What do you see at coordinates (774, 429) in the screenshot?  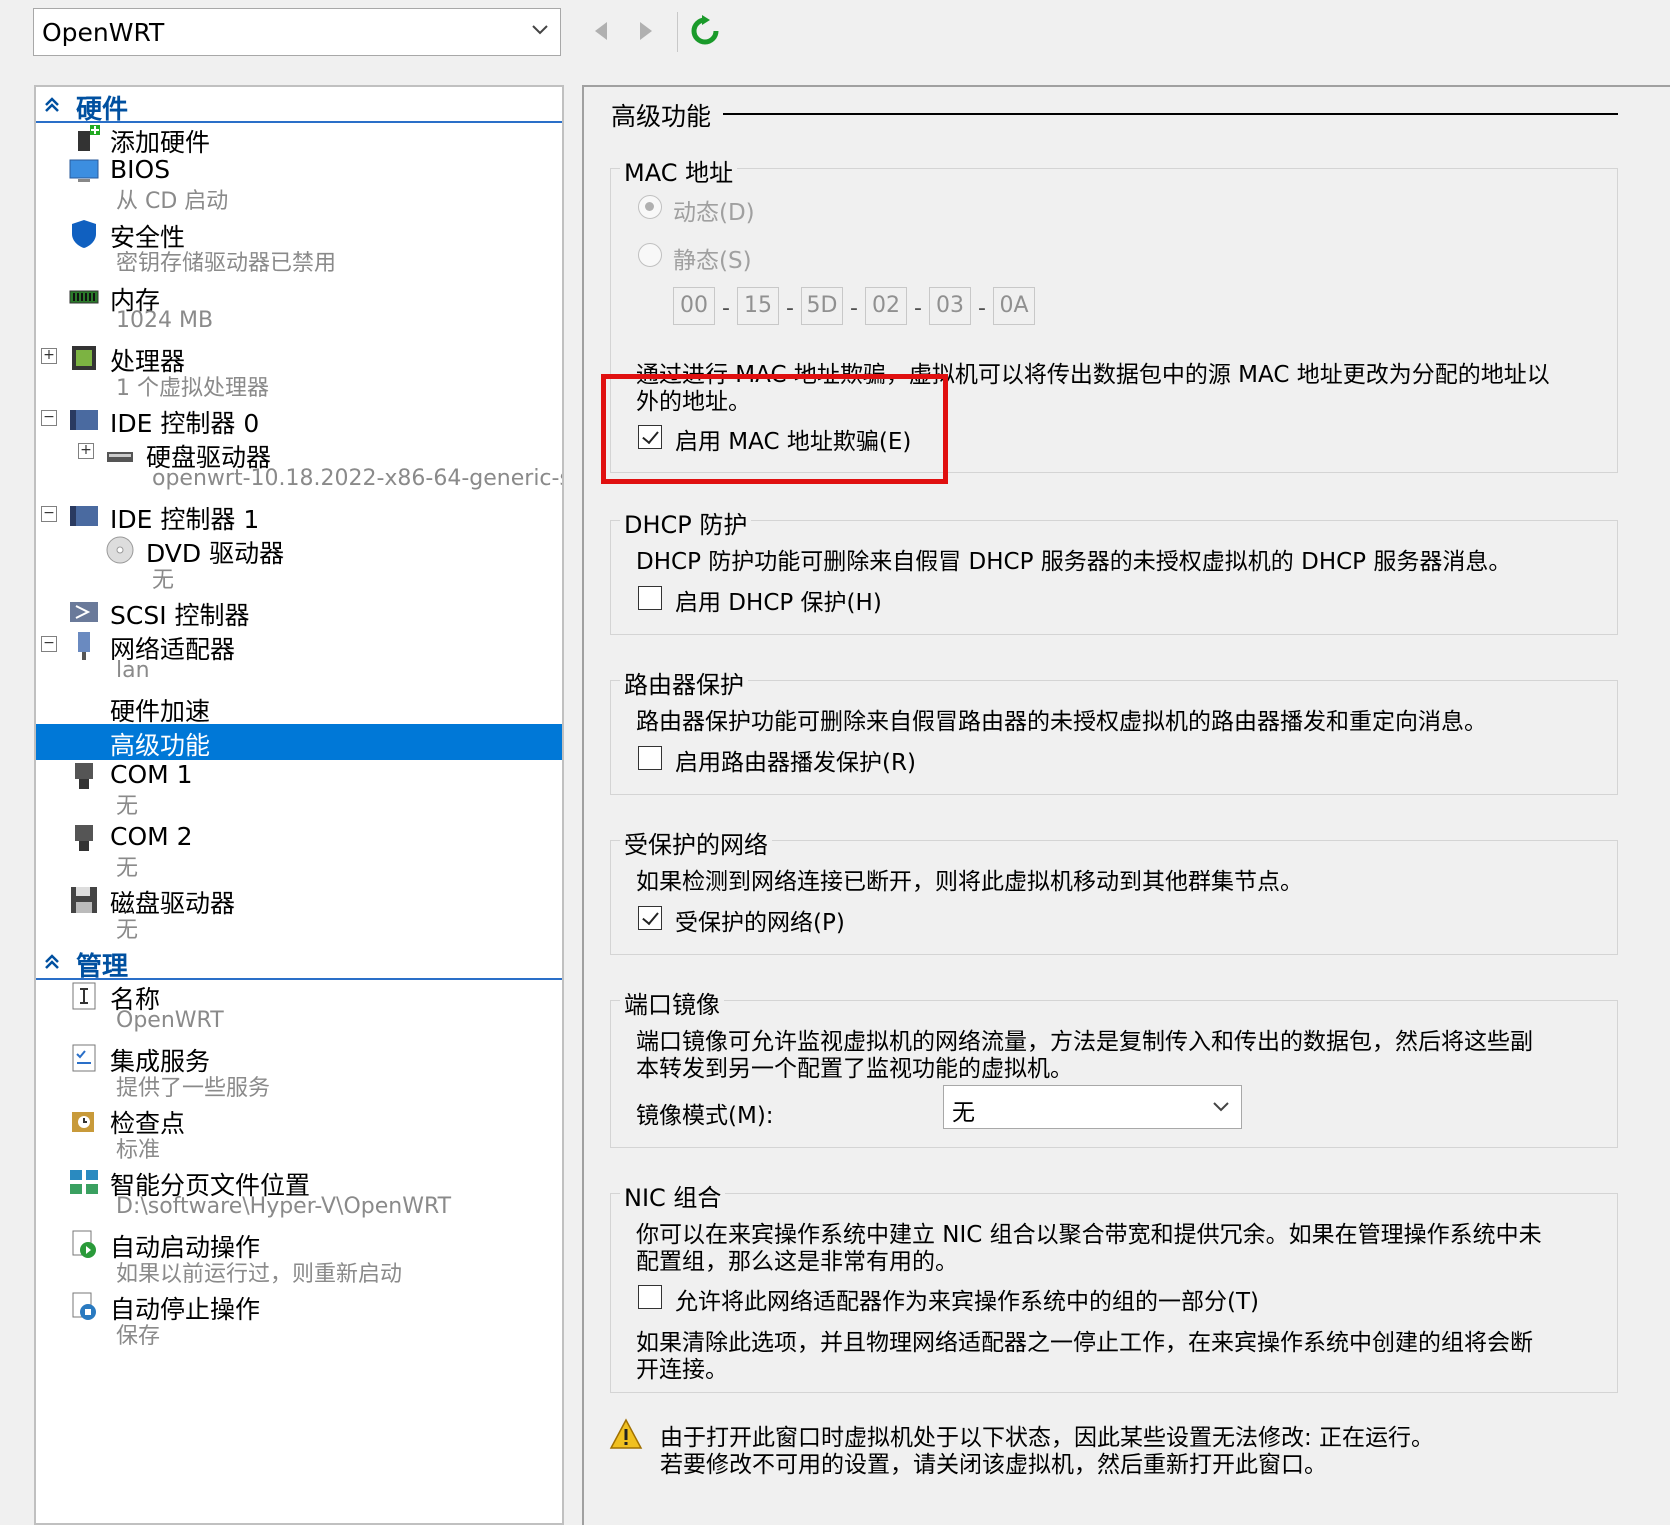 I see `highlight-box` at bounding box center [774, 429].